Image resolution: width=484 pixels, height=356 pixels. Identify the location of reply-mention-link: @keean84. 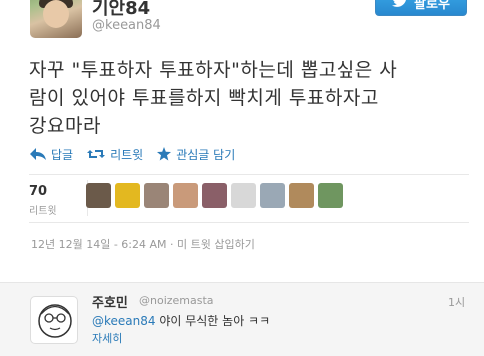
(124, 321).